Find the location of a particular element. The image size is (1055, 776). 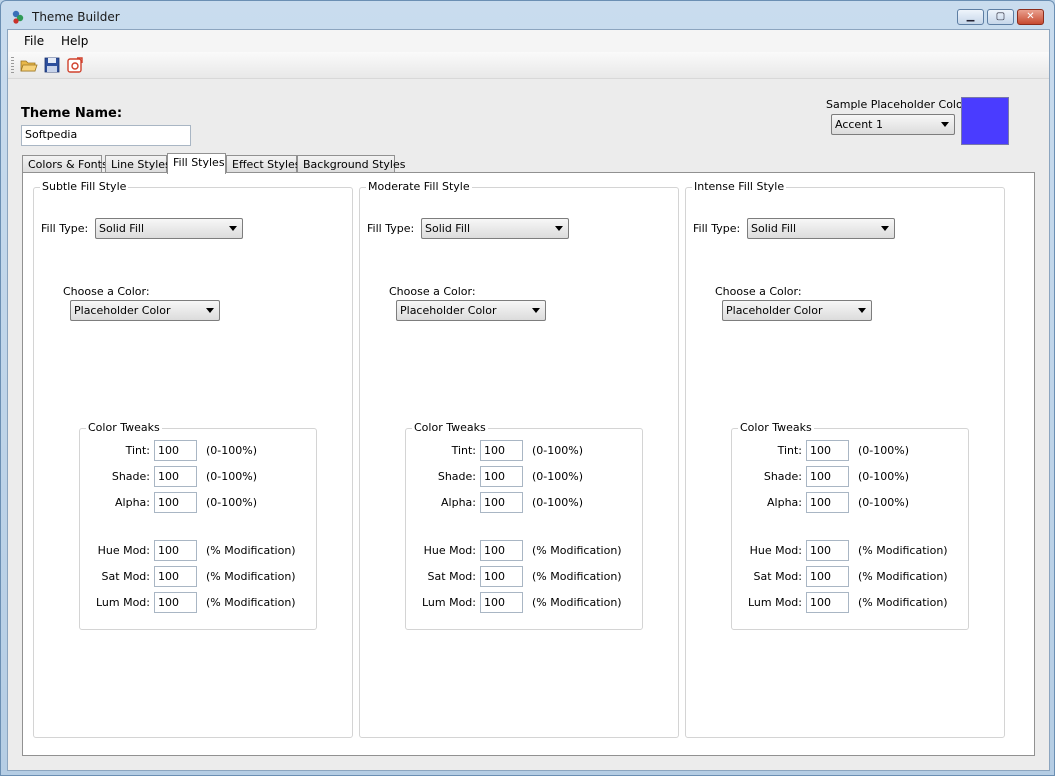

tab-effect-styles: Effect Styles is located at coordinates (263, 164).